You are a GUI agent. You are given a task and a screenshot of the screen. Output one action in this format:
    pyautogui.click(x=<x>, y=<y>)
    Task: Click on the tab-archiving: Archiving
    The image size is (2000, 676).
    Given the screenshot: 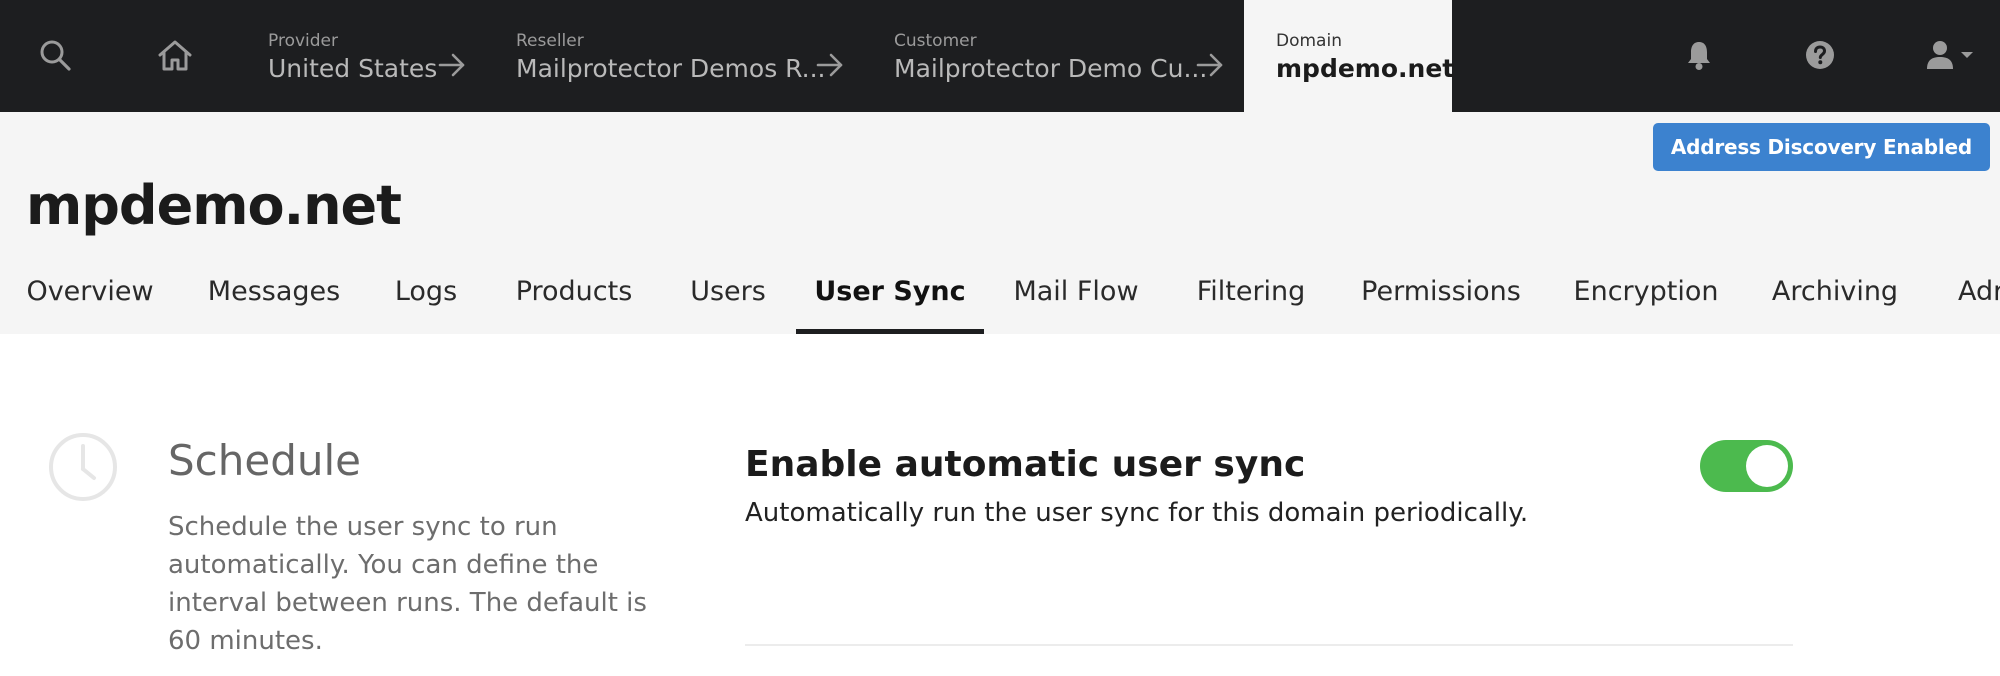 What is the action you would take?
    pyautogui.click(x=1835, y=298)
    